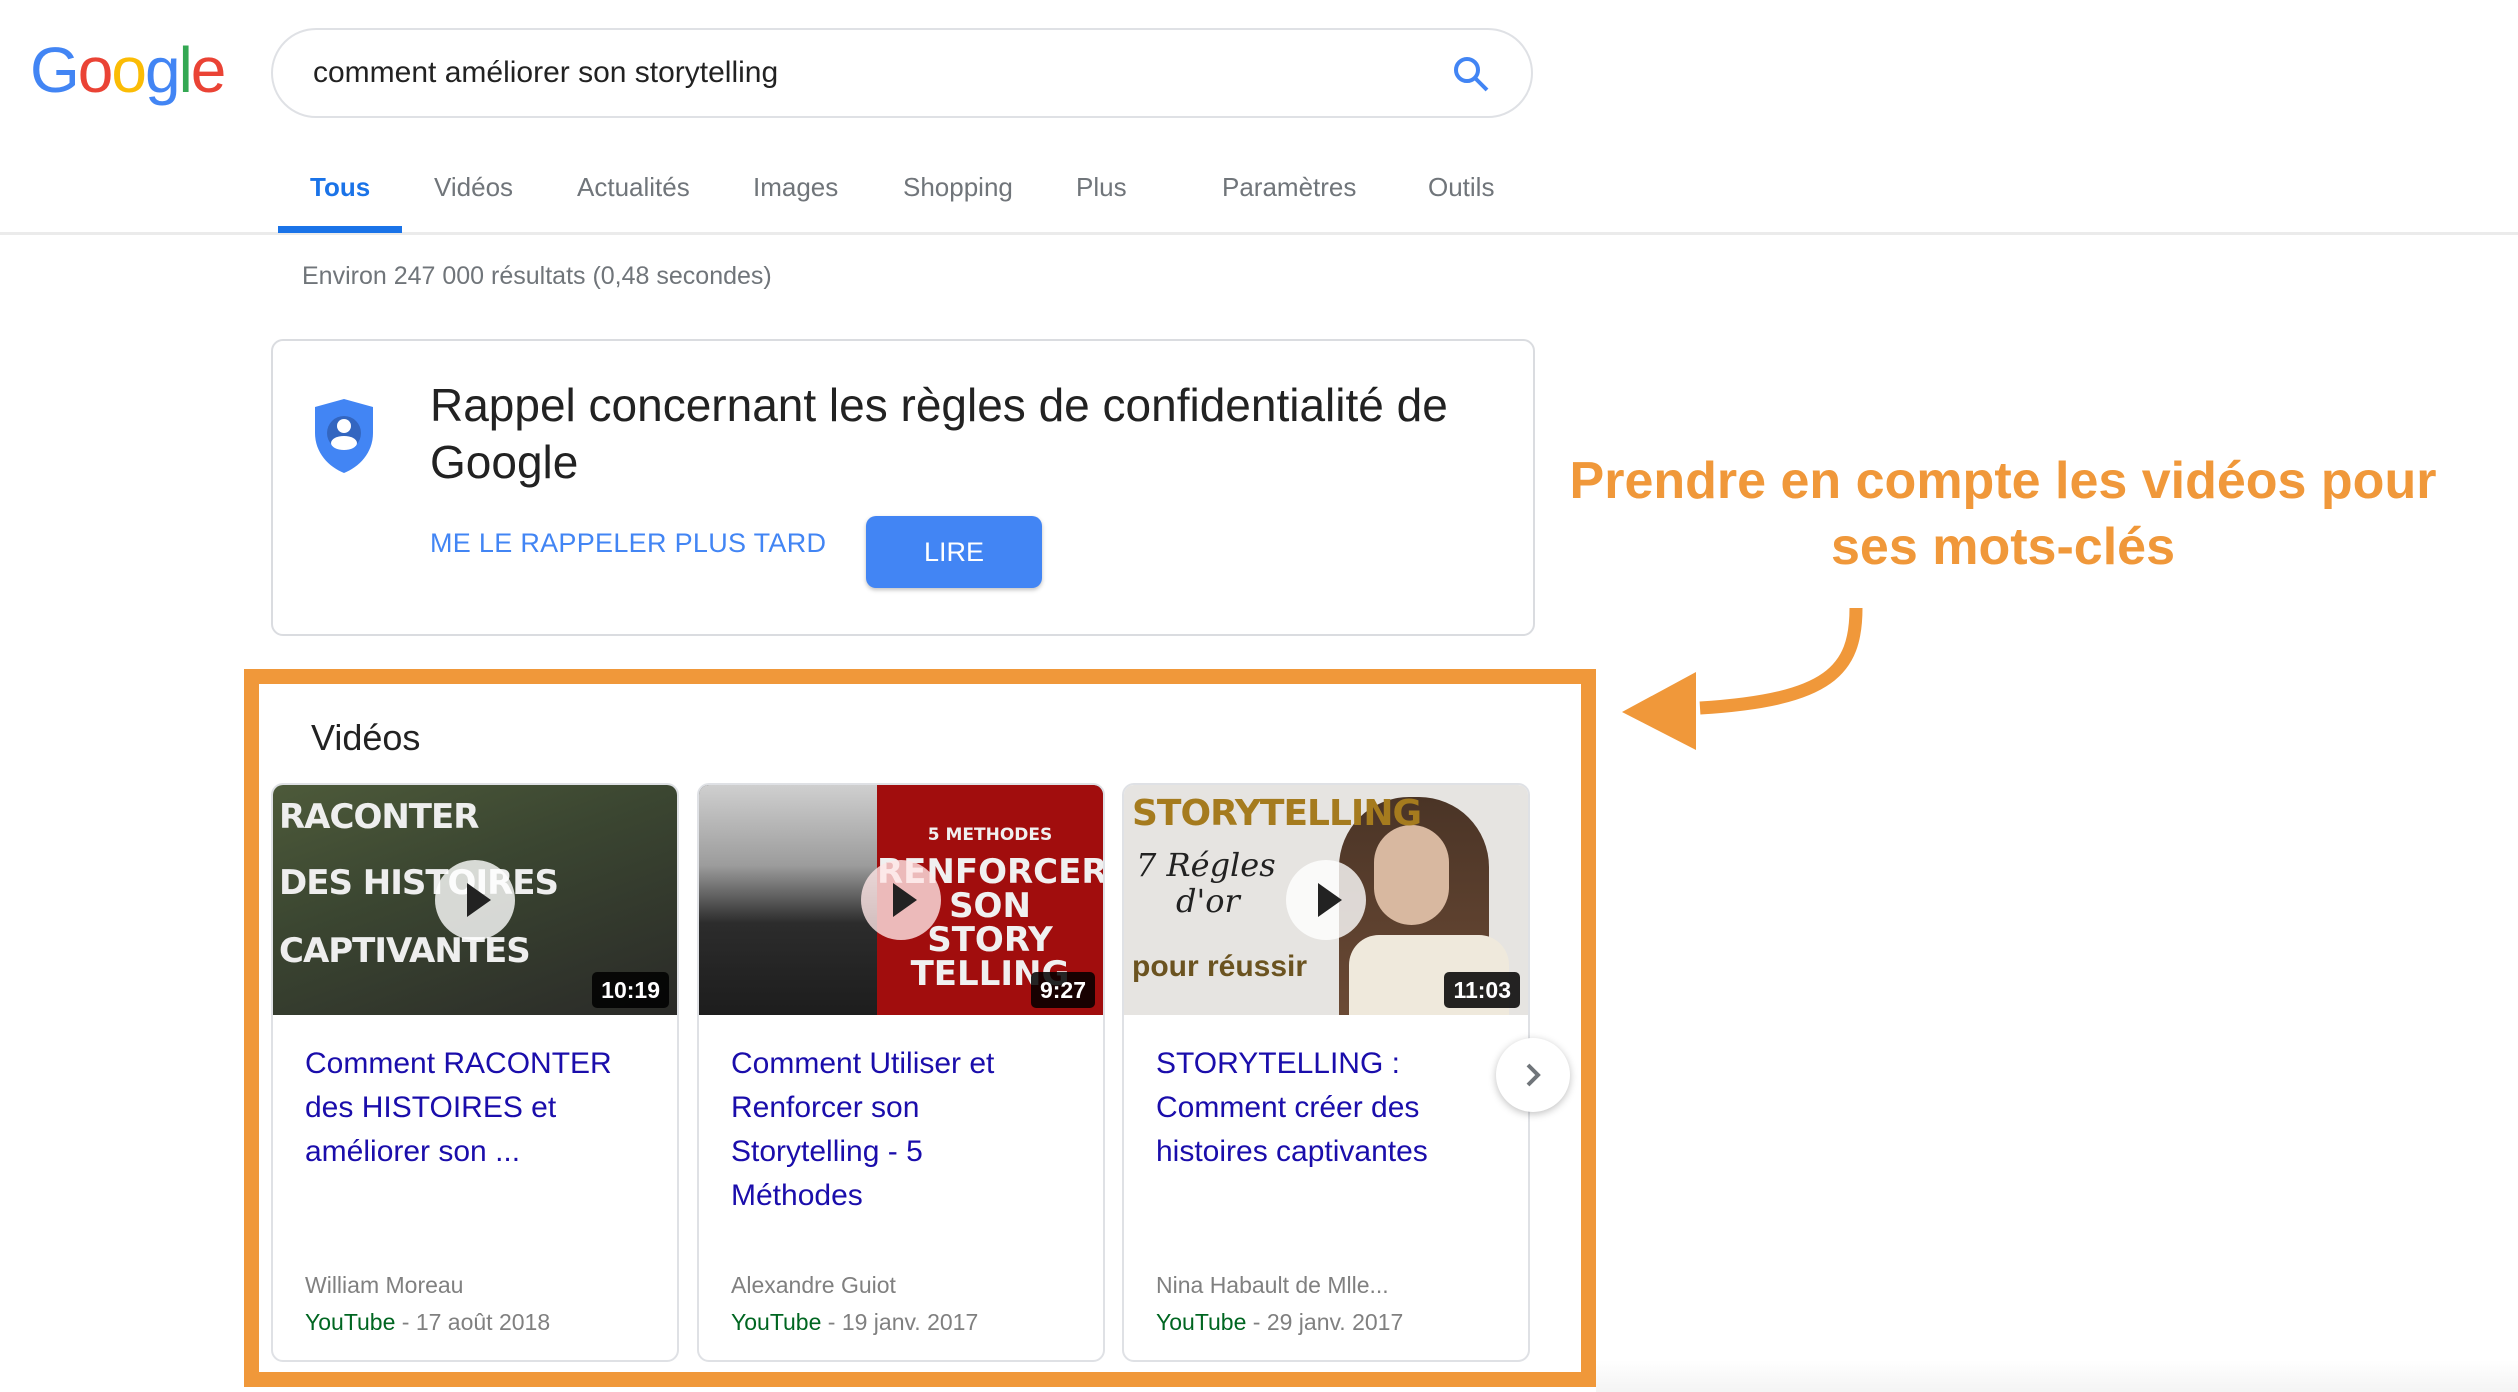 The image size is (2518, 1392). What do you see at coordinates (379, 817) in the screenshot?
I see `thumbnail-text: RACONTER` at bounding box center [379, 817].